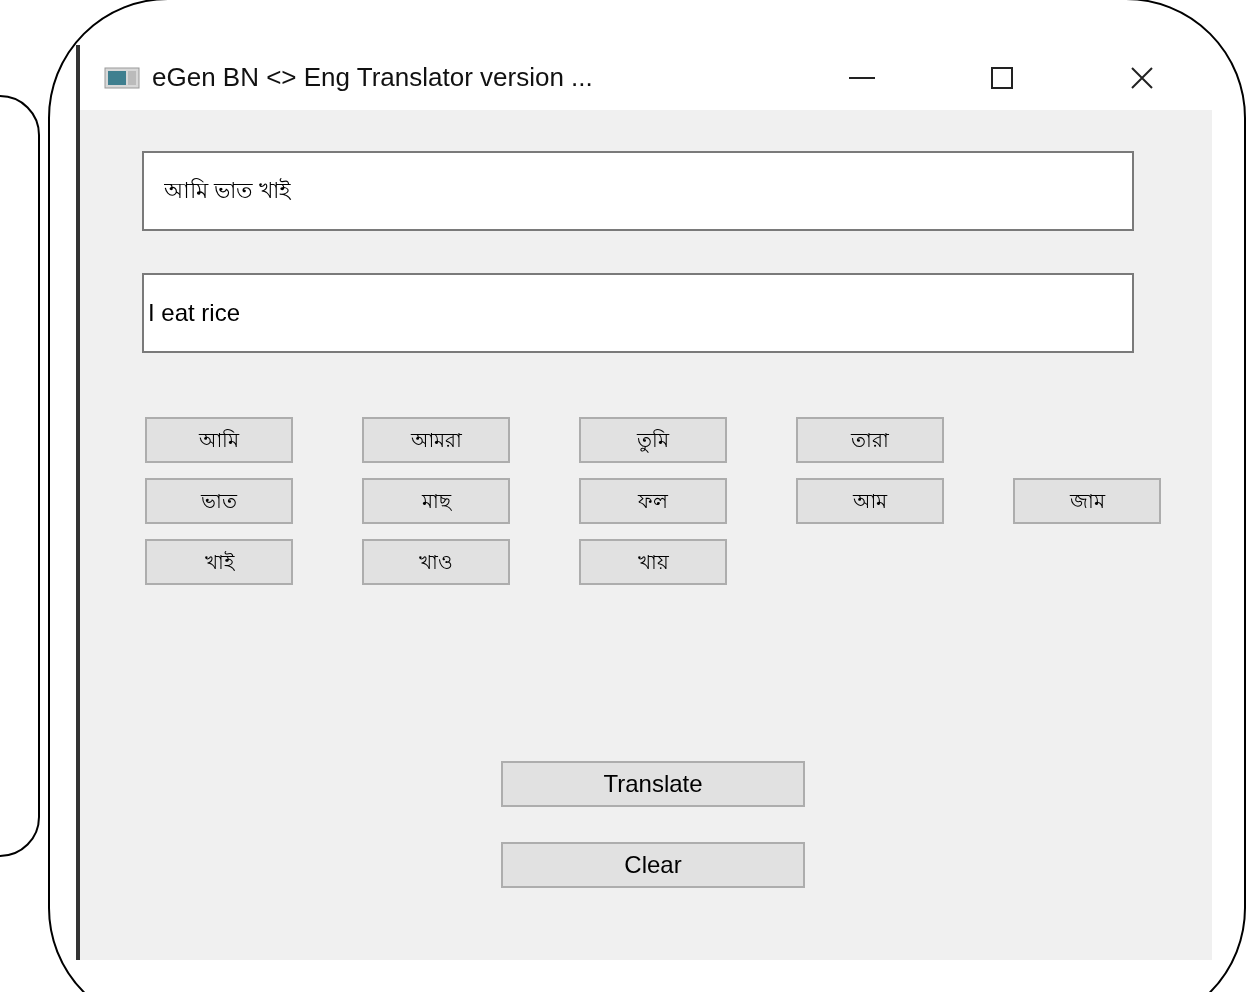 The height and width of the screenshot is (992, 1258). I want to click on word-button: তারা, so click(870, 440).